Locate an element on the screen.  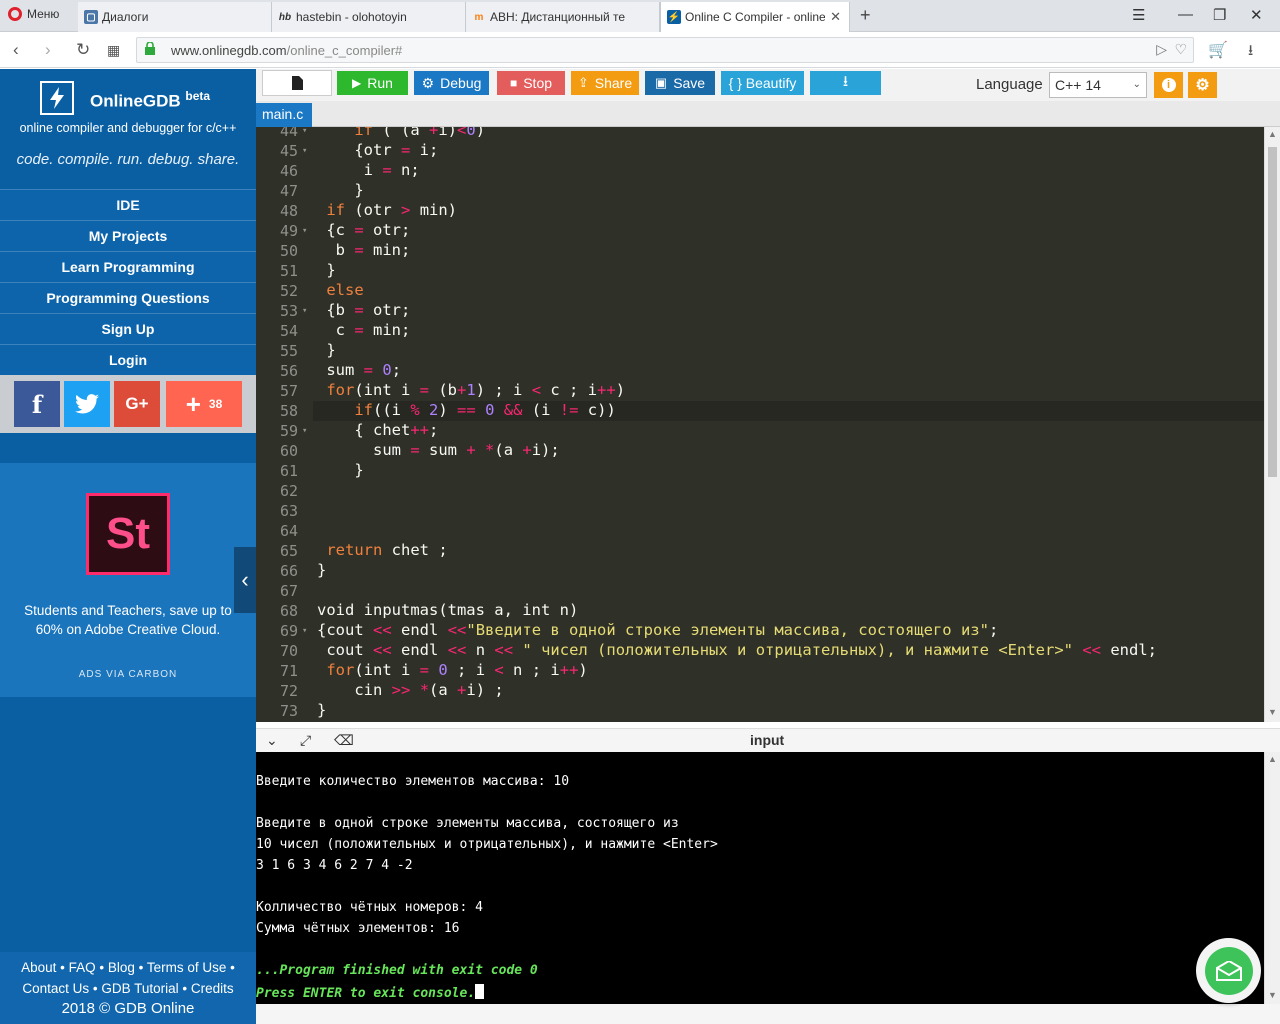
code-line: for(int i = 0 ; i < n ; i++) is located at coordinates (452, 670).